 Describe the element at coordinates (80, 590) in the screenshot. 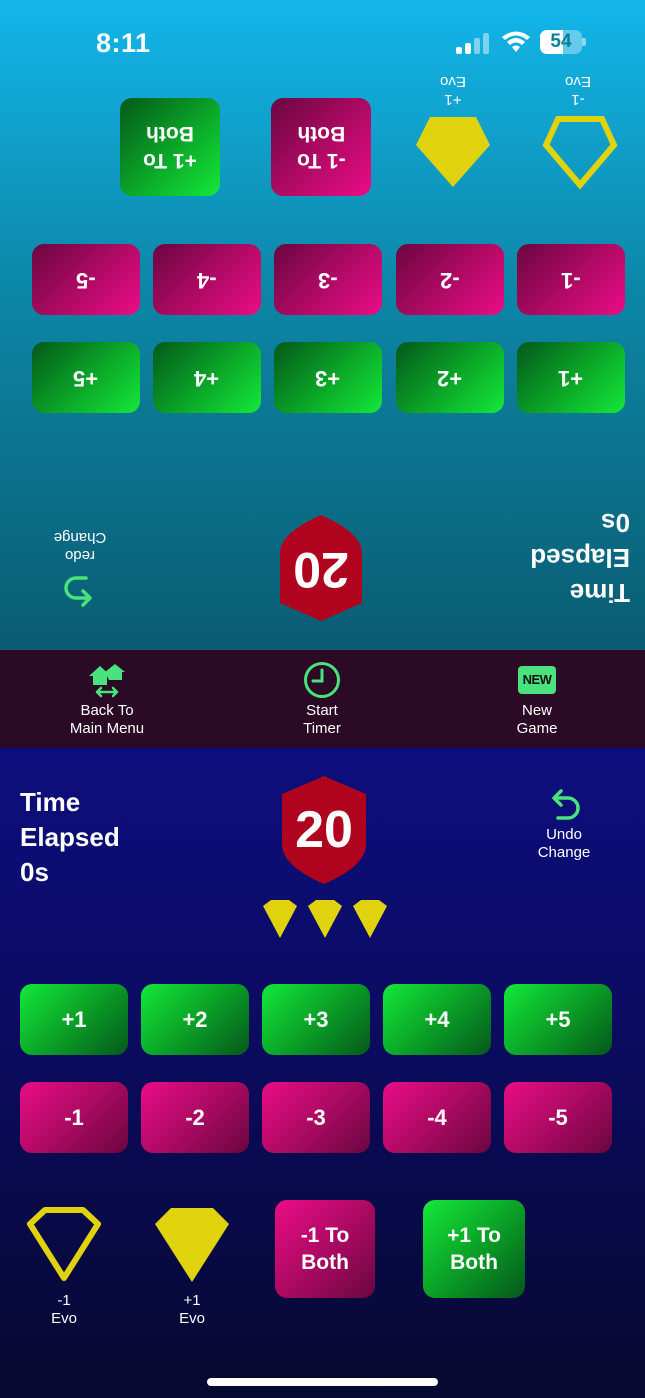

I see `opponent-redo-icon` at that location.